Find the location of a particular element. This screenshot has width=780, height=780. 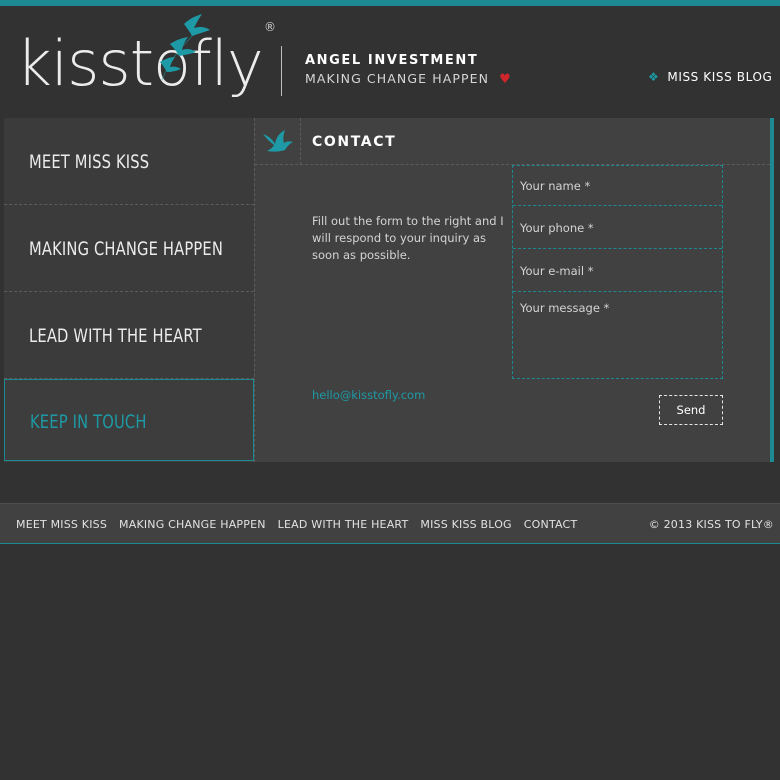

header-divider is located at coordinates (281, 71).